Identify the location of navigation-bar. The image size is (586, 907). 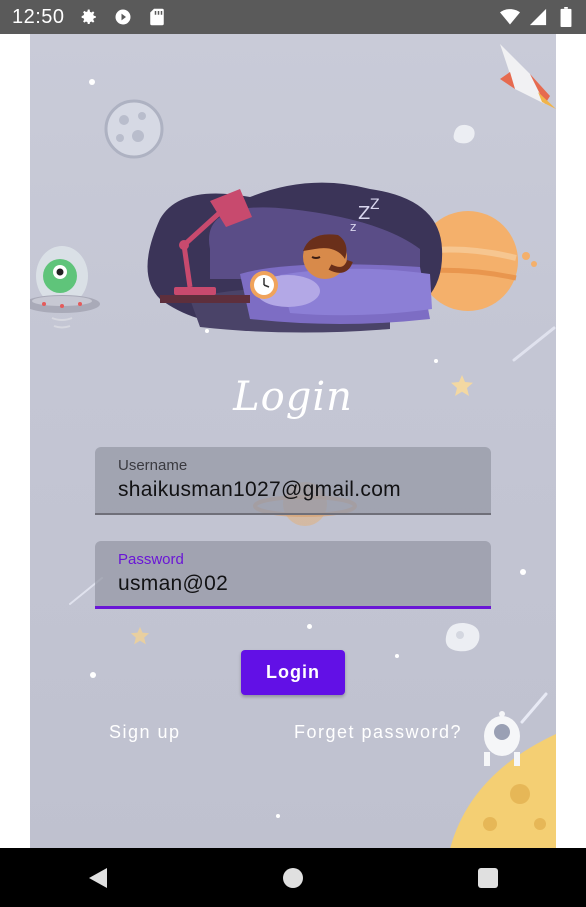
(293, 877).